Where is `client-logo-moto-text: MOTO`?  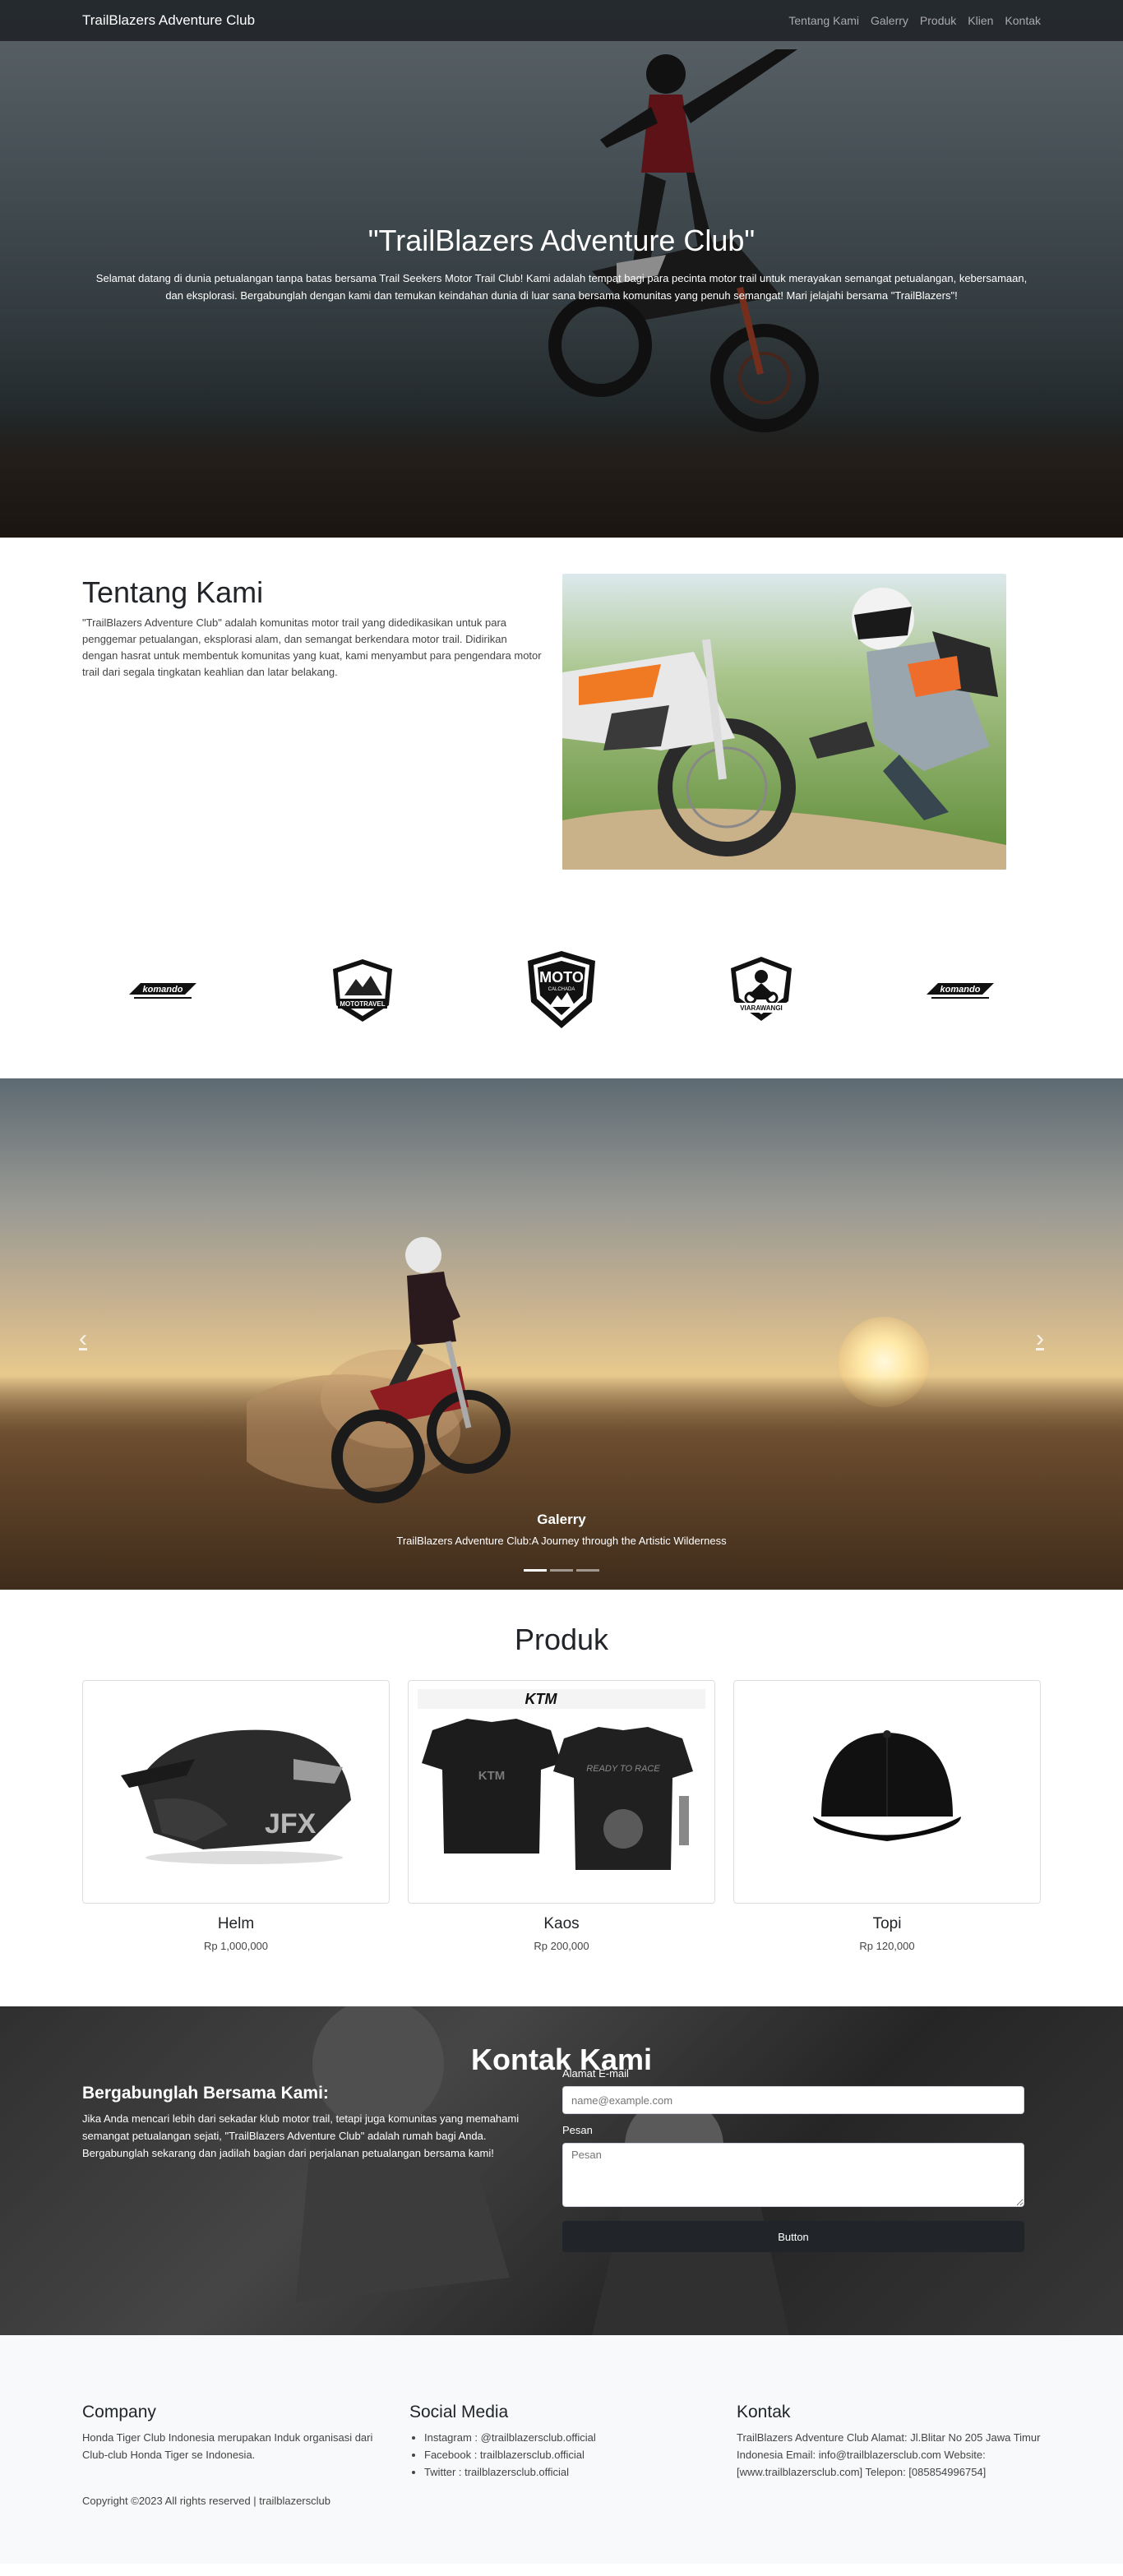
client-logo-moto-text: MOTO is located at coordinates (561, 978).